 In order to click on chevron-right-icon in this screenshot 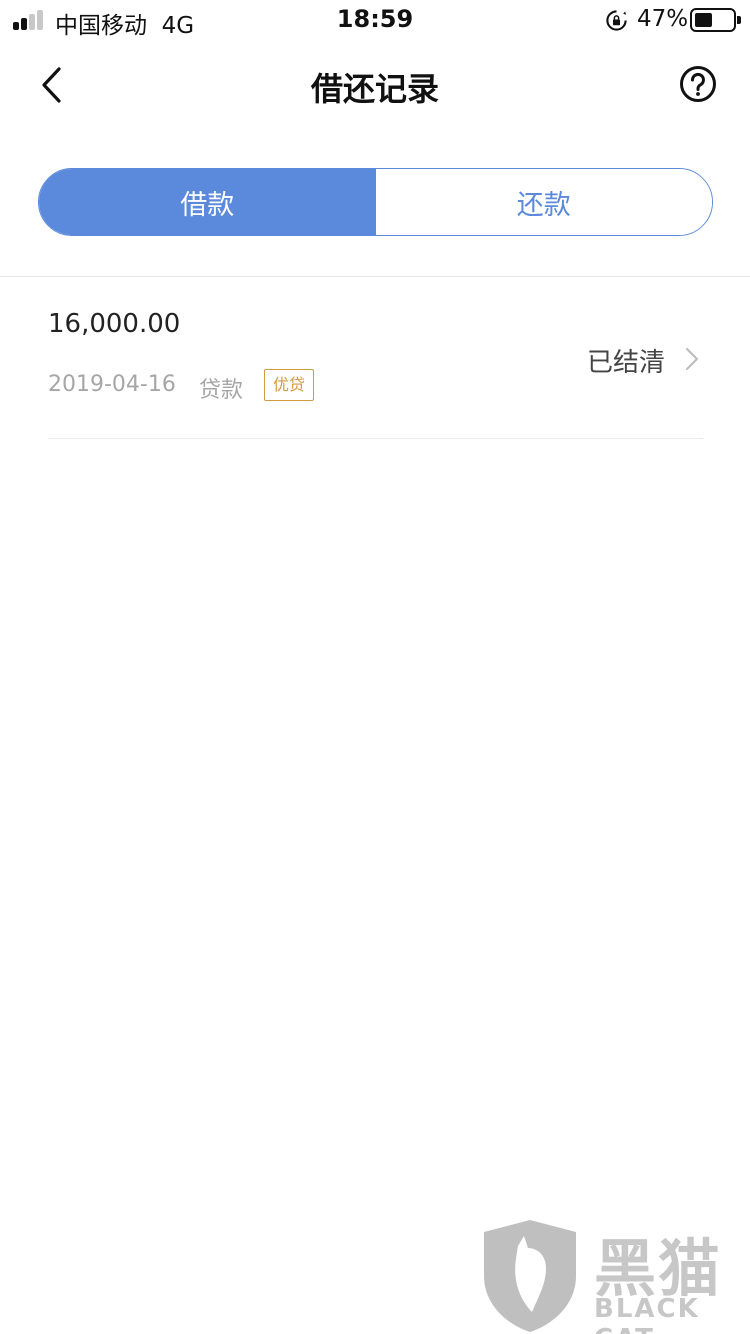, I will do `click(692, 359)`.